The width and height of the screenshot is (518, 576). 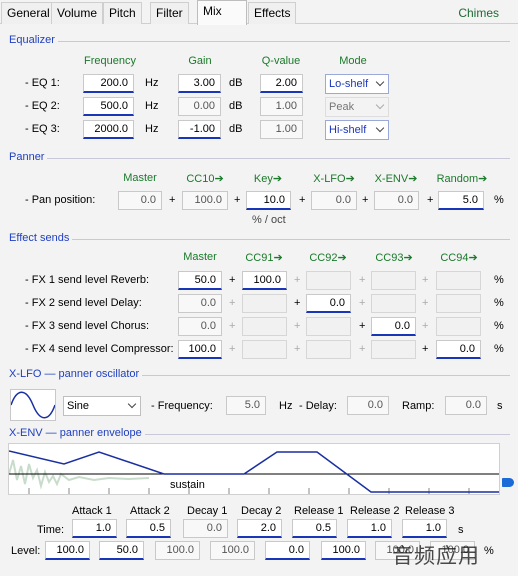 I want to click on decay1-time-field: 0.0, so click(x=205, y=528).